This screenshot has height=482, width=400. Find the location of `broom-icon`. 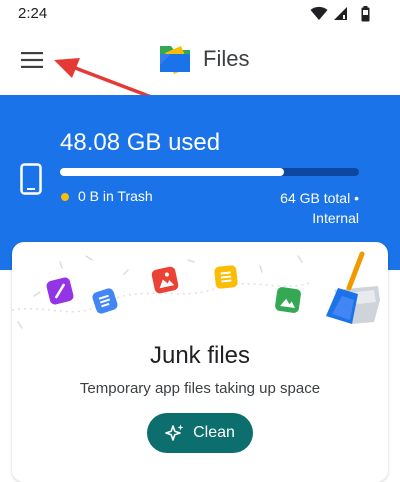

broom-icon is located at coordinates (353, 287).